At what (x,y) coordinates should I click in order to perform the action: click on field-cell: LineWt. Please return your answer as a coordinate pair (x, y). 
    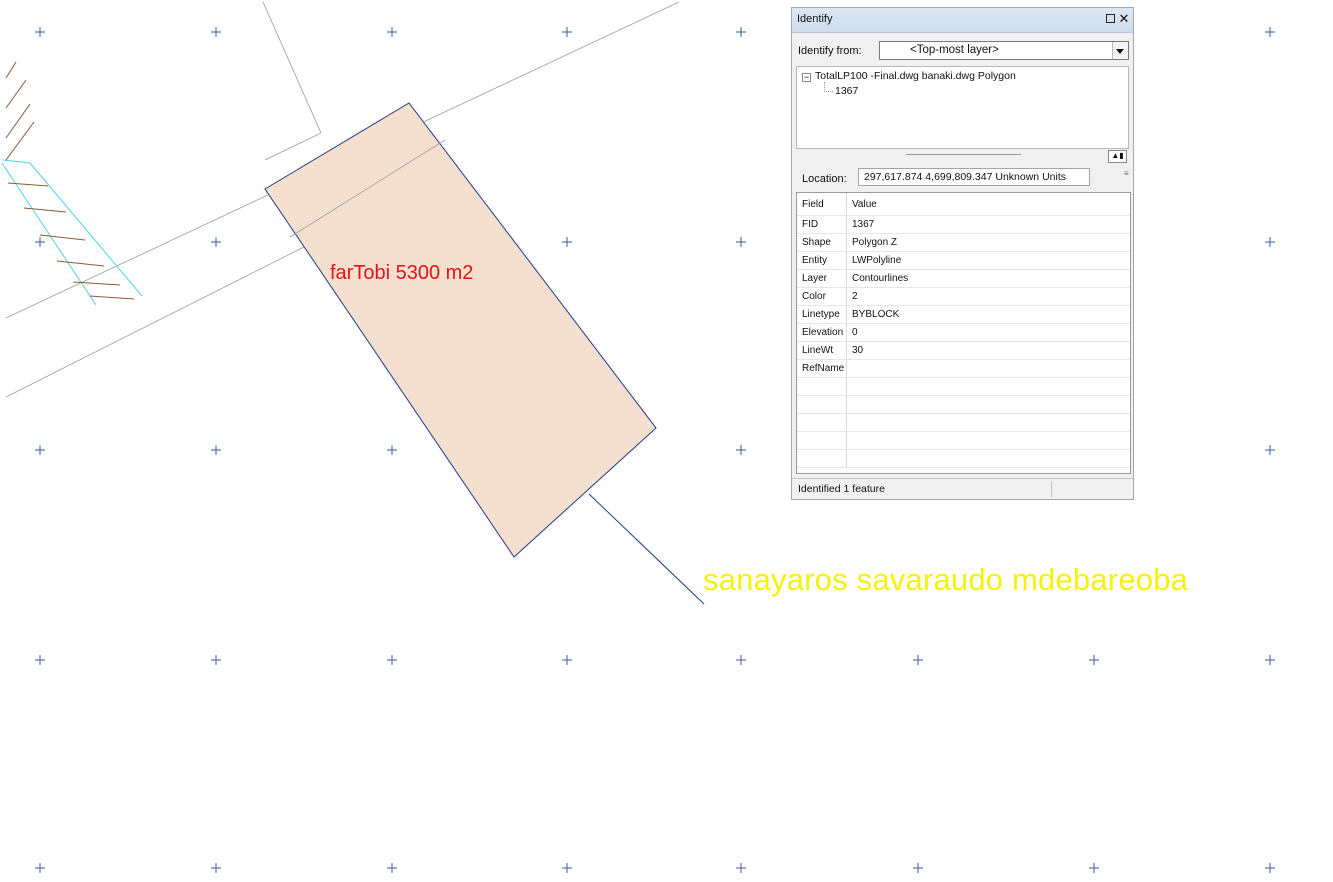
    Looking at the image, I should click on (822, 350).